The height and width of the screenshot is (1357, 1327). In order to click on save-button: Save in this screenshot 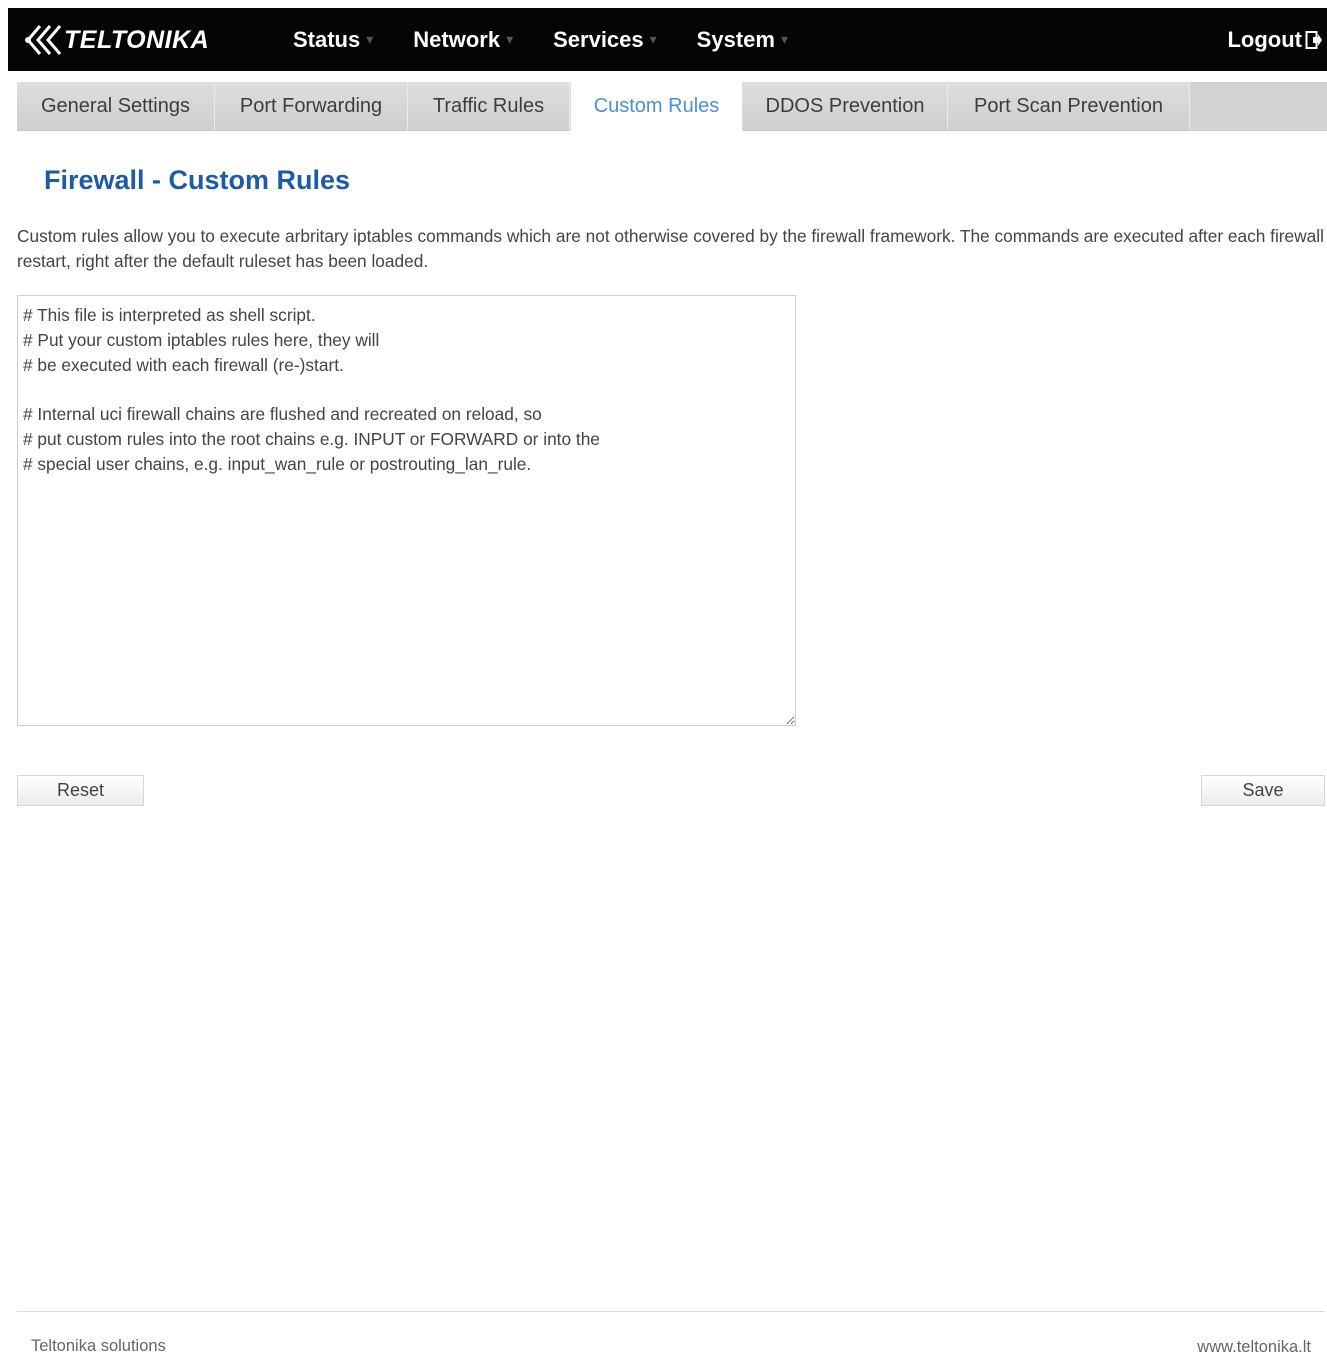, I will do `click(1263, 790)`.